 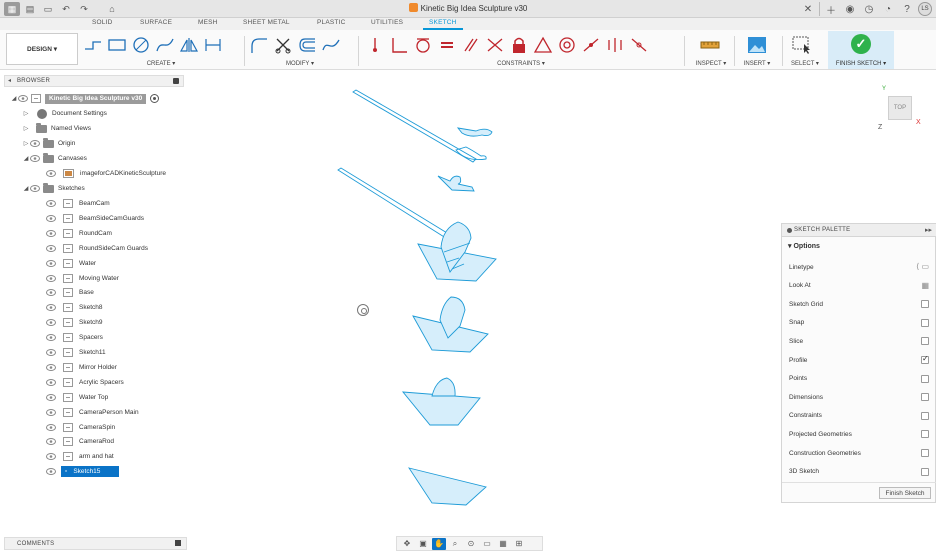 I want to click on tree-item-named-views: ▷ Named Views, so click(x=56, y=128).